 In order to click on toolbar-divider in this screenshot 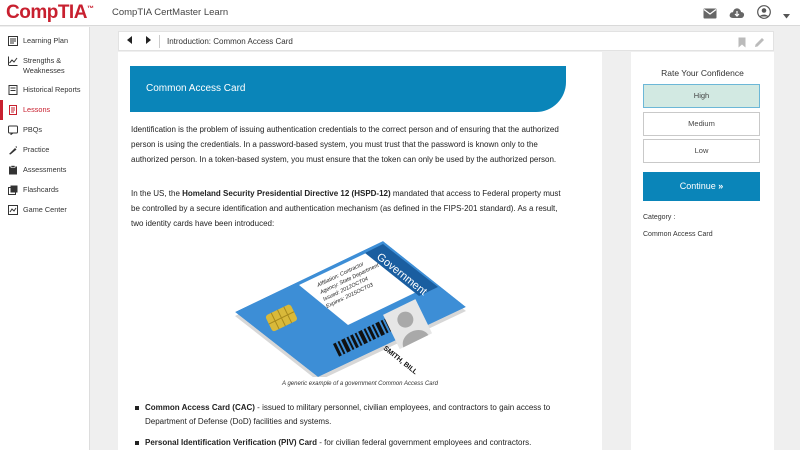, I will do `click(159, 41)`.